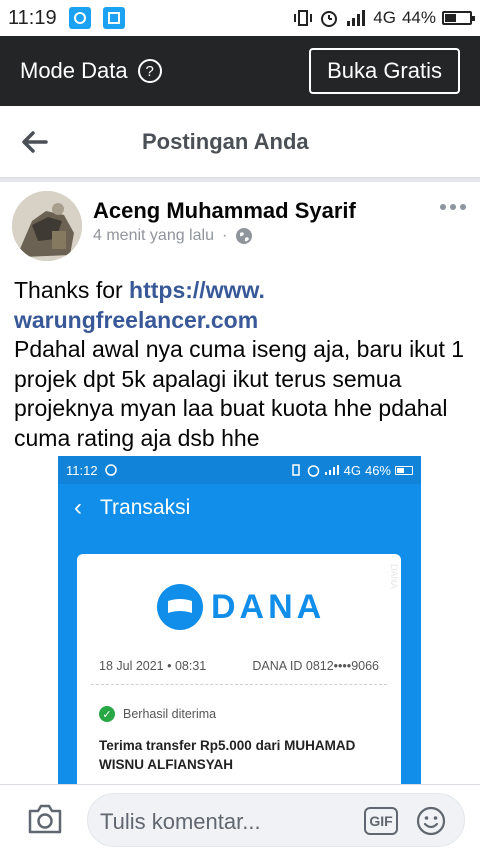  What do you see at coordinates (239, 470) in the screenshot?
I see `embedded-status-bar: 11:12 4G 46%` at bounding box center [239, 470].